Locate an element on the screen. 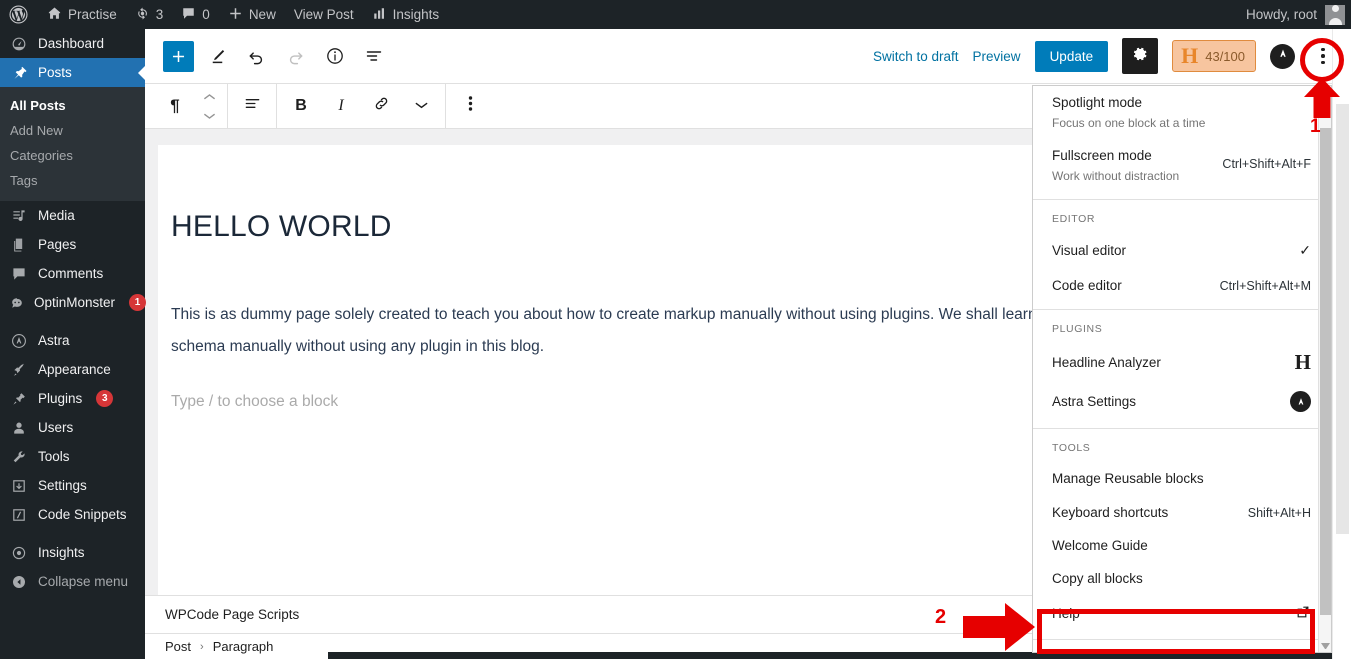 The width and height of the screenshot is (1351, 659). menu-item-visual-editor: Visual editor ✓ is located at coordinates (1182, 250).